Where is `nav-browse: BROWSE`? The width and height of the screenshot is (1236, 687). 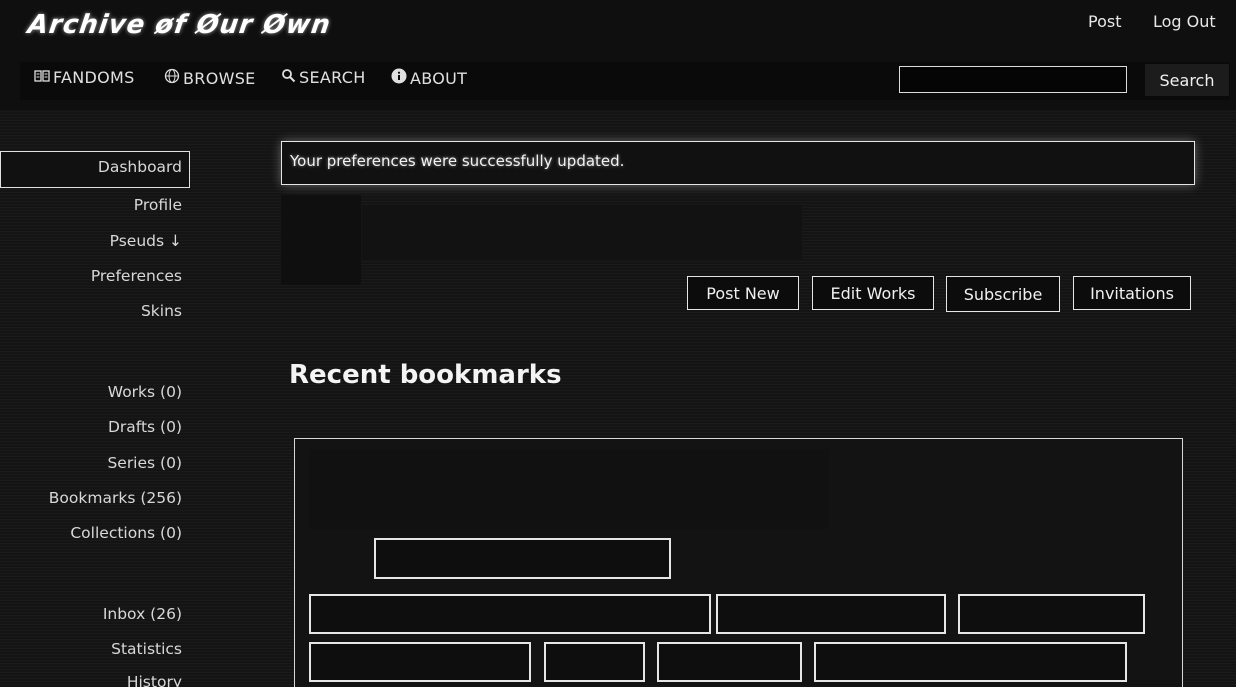
nav-browse: BROWSE is located at coordinates (209, 78).